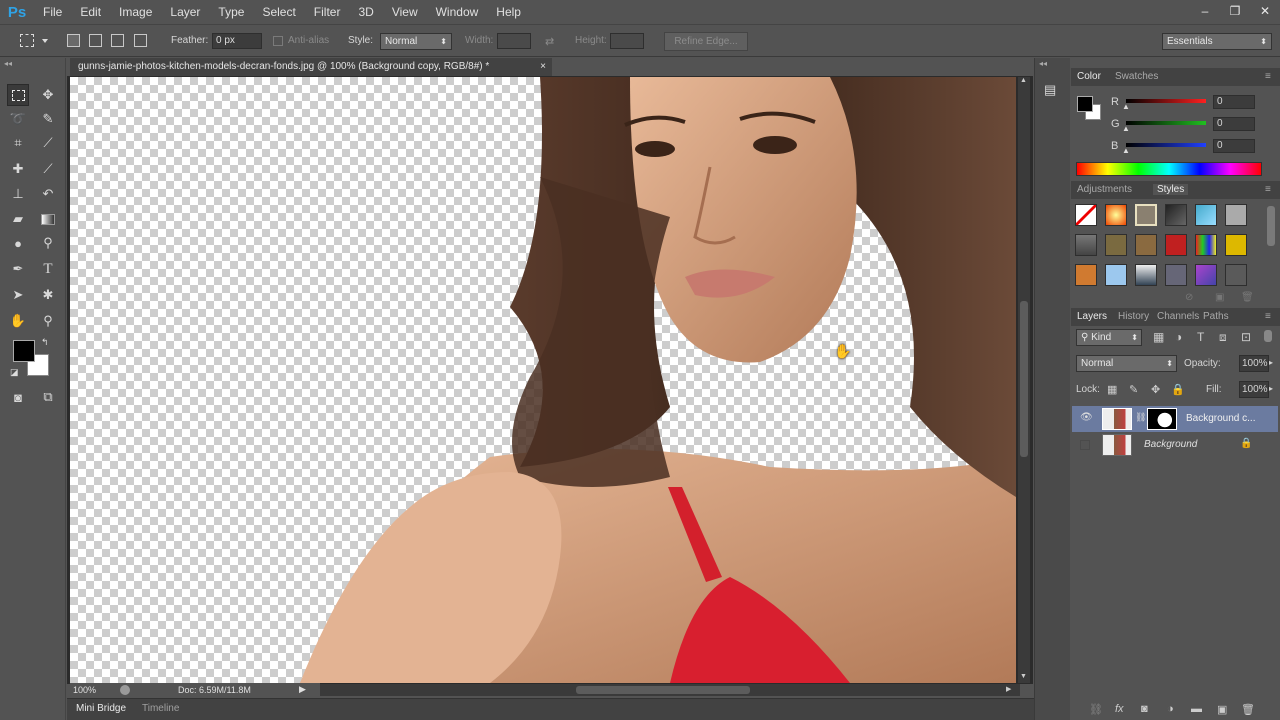 Image resolution: width=1280 pixels, height=720 pixels. What do you see at coordinates (1023, 676) in the screenshot?
I see `vertical-scroll-down-icon: ▼` at bounding box center [1023, 676].